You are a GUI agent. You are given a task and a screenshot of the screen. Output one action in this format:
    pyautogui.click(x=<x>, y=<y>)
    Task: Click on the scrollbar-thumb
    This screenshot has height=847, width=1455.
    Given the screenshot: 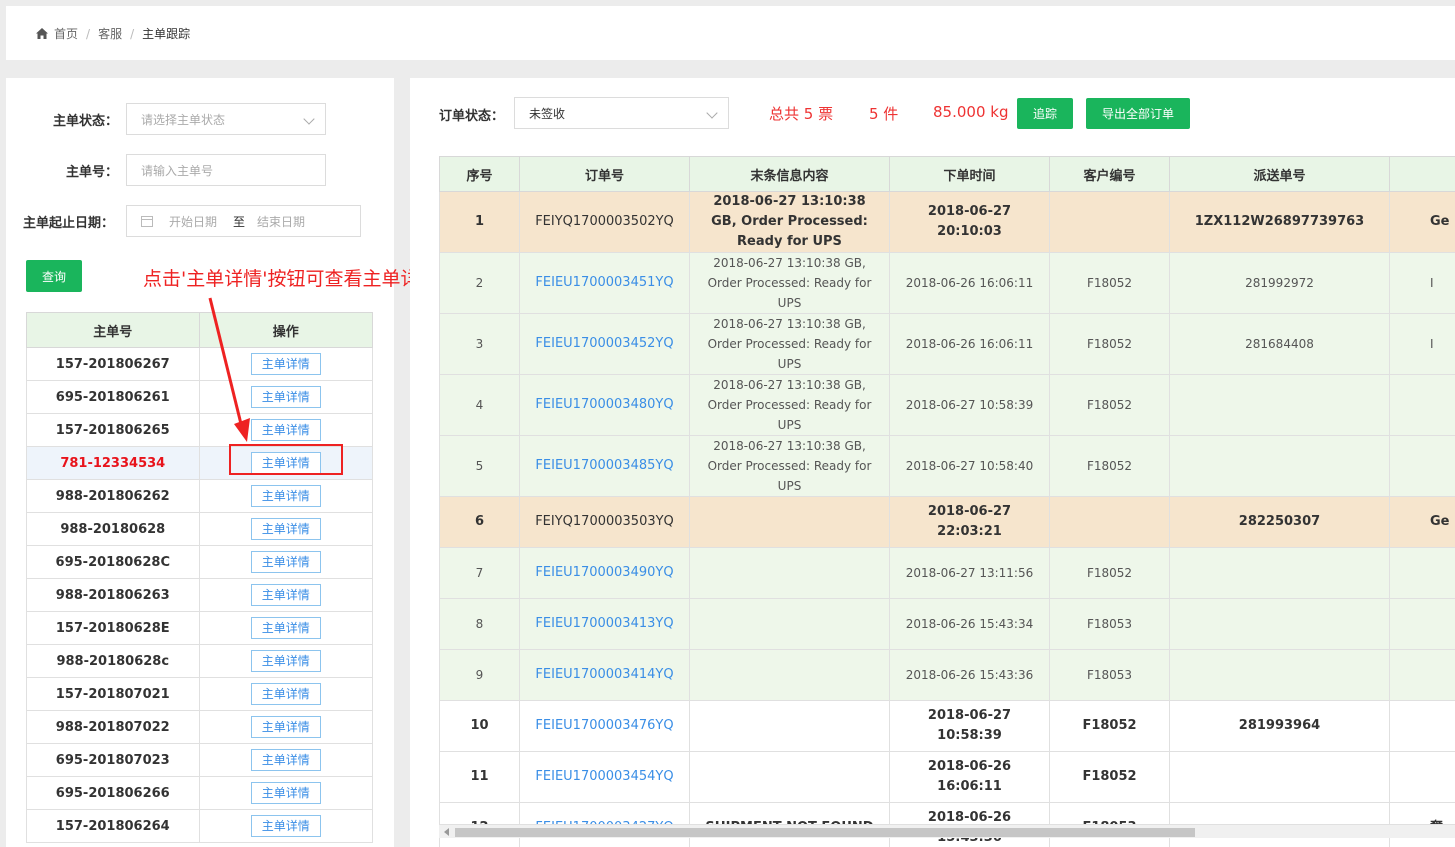 What is the action you would take?
    pyautogui.click(x=825, y=832)
    